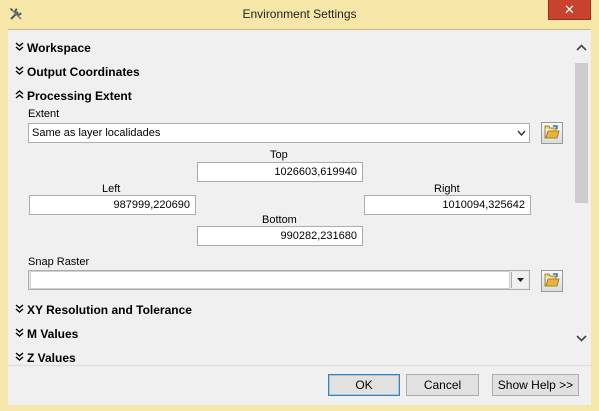  I want to click on section-z-values-label: Z Values, so click(51, 358).